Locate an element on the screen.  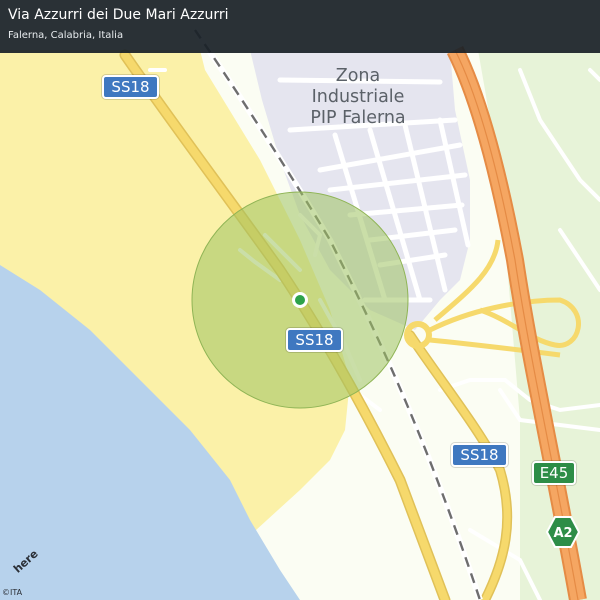
road-shield-a2-label: A2 is located at coordinates (562, 533).